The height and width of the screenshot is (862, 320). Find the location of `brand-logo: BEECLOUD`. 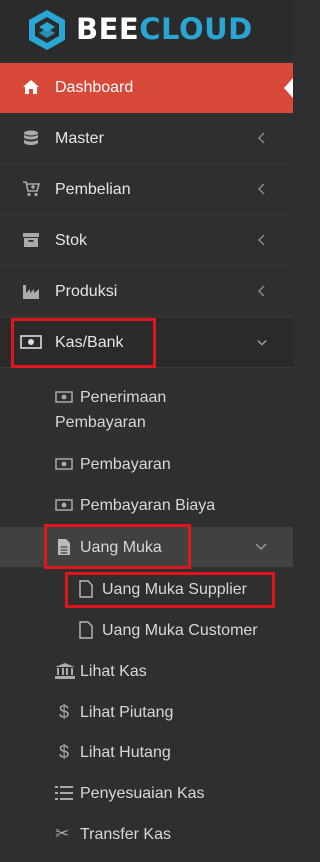

brand-logo: BEECLOUD is located at coordinates (164, 29).